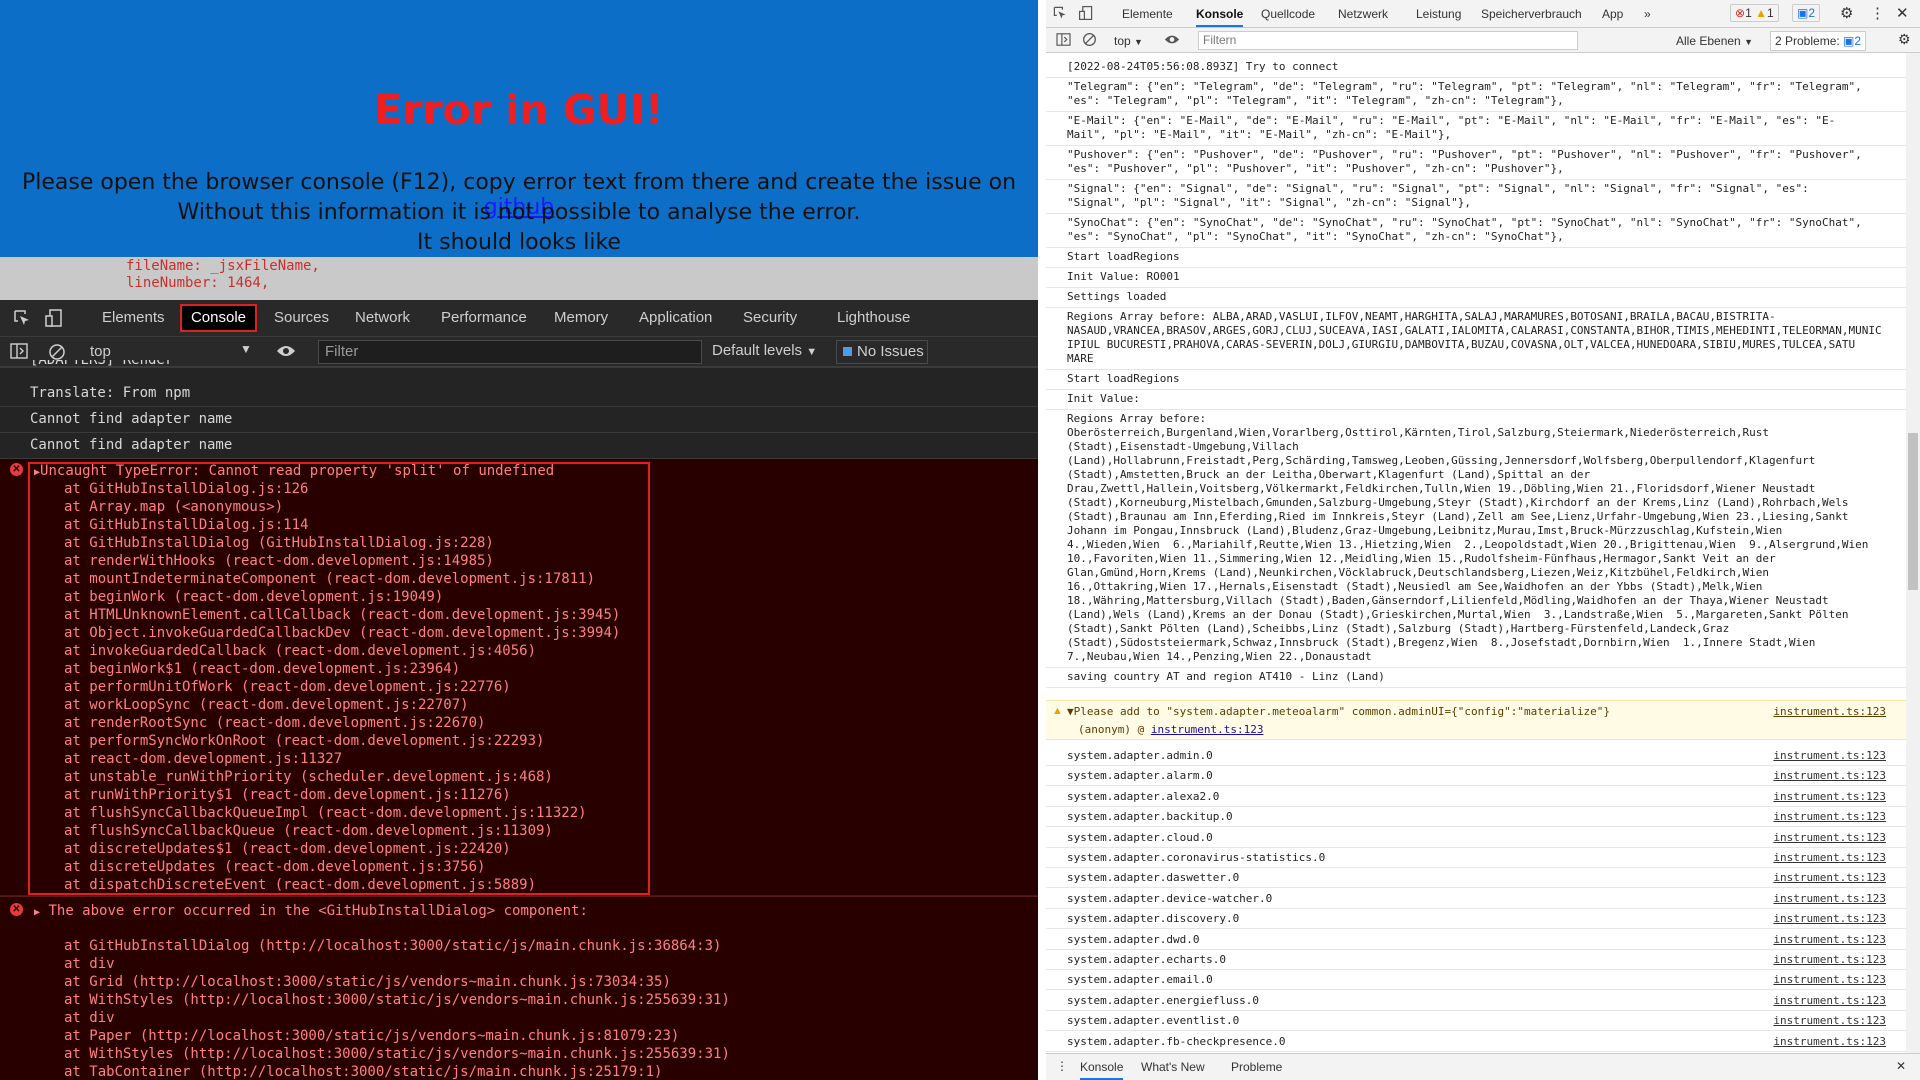 This screenshot has width=1920, height=1080. What do you see at coordinates (1913, 511) in the screenshot?
I see `scrollbar-thumb` at bounding box center [1913, 511].